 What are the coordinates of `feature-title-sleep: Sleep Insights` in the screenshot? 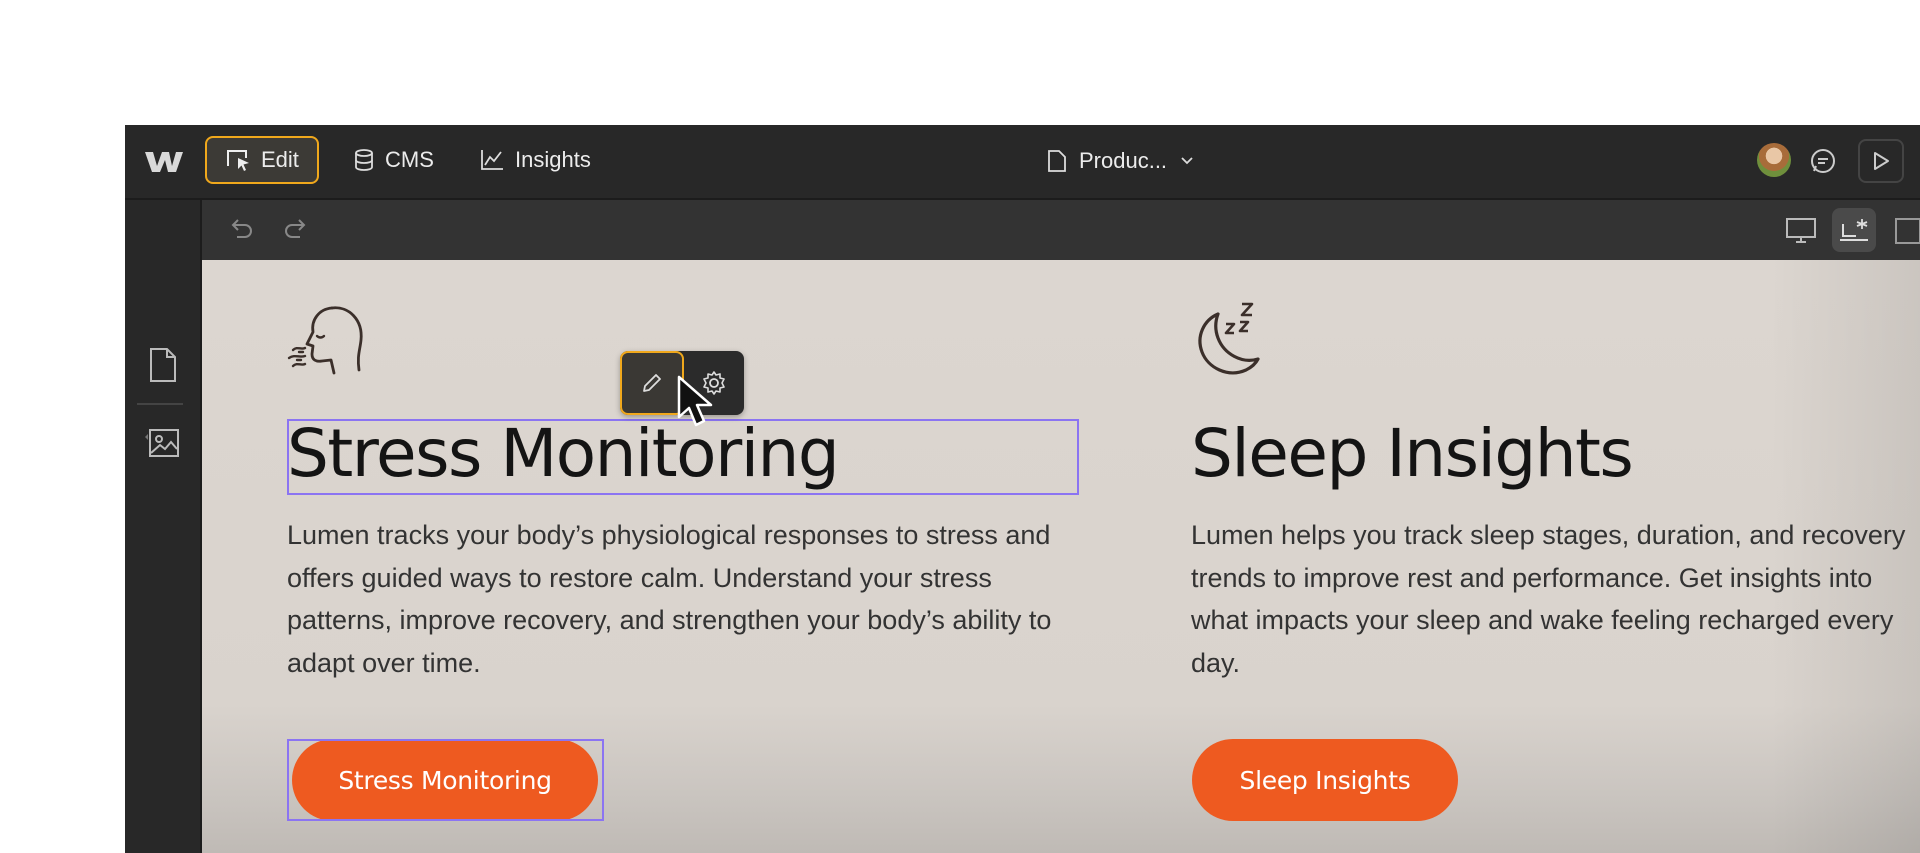 It's located at (1412, 454).